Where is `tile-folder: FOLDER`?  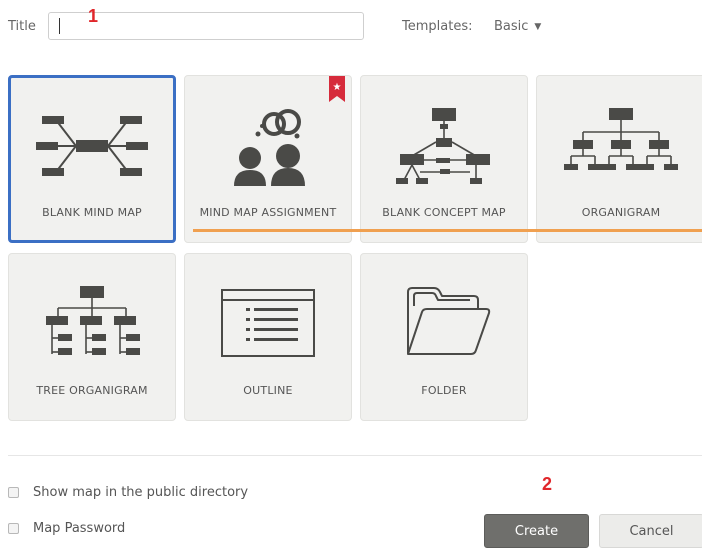 tile-folder: FOLDER is located at coordinates (444, 337).